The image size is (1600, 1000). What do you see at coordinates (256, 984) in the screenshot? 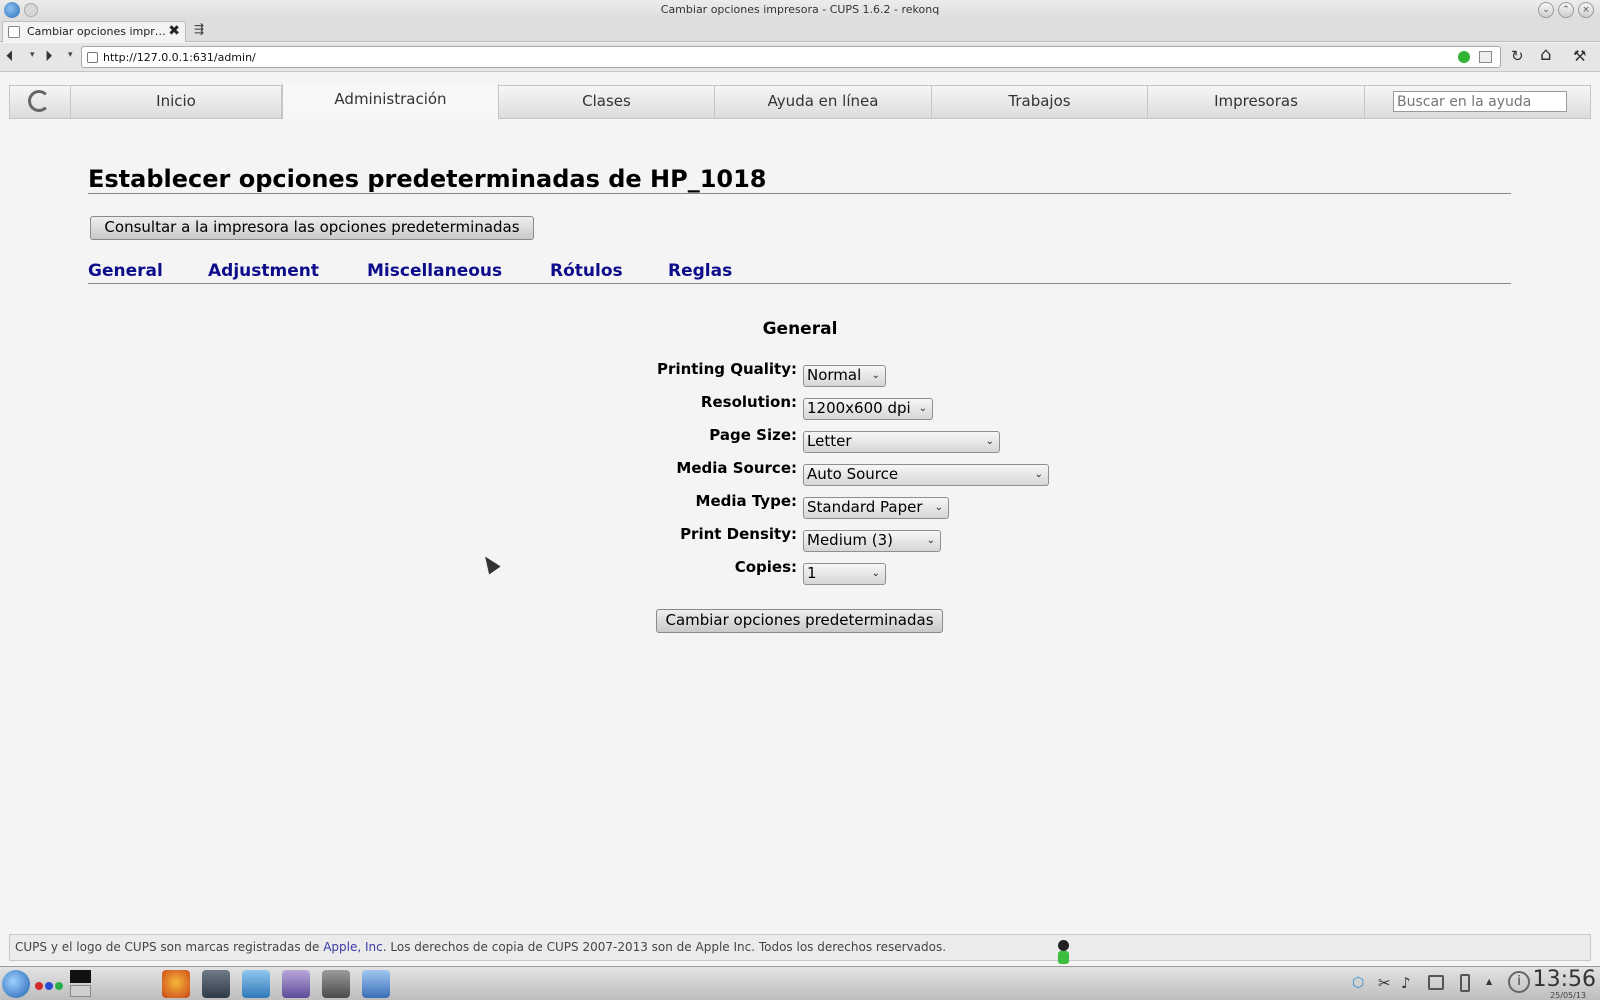
I see `dolphin-icon` at bounding box center [256, 984].